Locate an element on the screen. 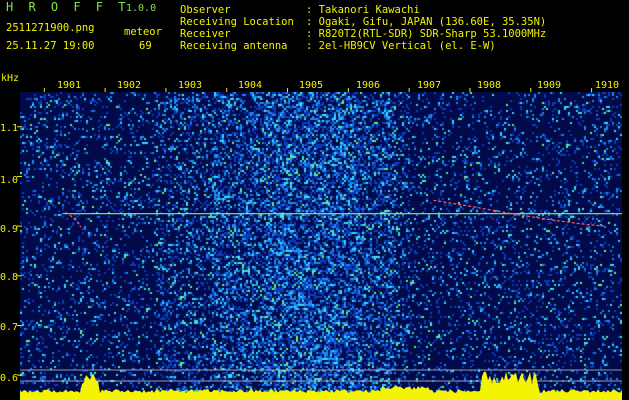 The width and height of the screenshot is (629, 400). app-title: H R O F F T is located at coordinates (68, 7).